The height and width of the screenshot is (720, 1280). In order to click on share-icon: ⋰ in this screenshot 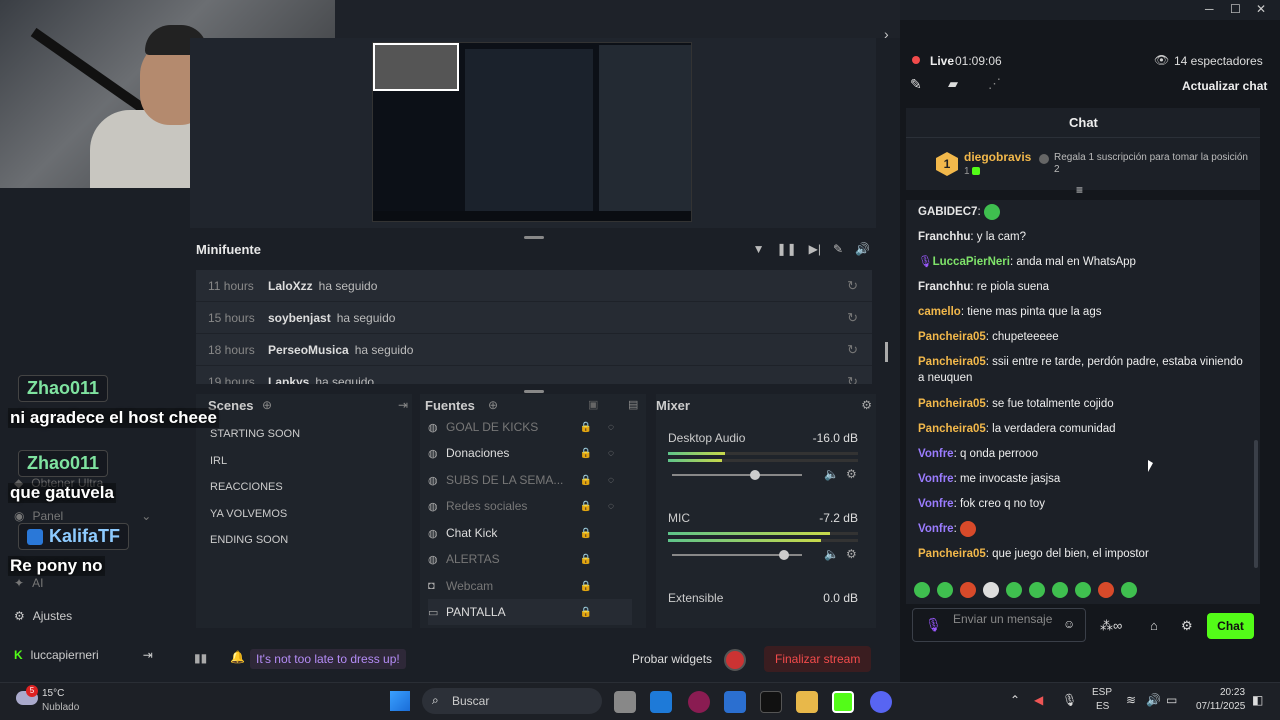, I will do `click(994, 84)`.